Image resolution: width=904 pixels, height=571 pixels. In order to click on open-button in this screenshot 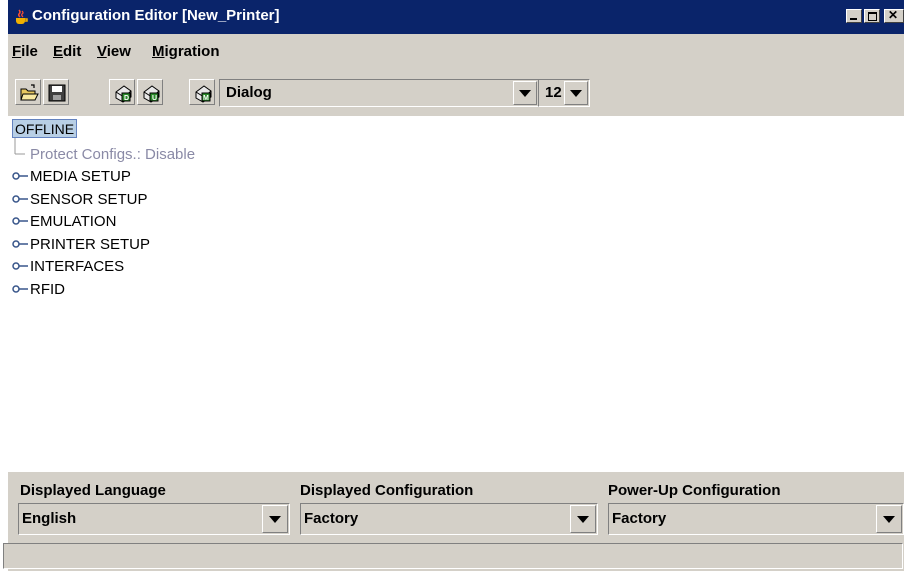, I will do `click(28, 92)`.